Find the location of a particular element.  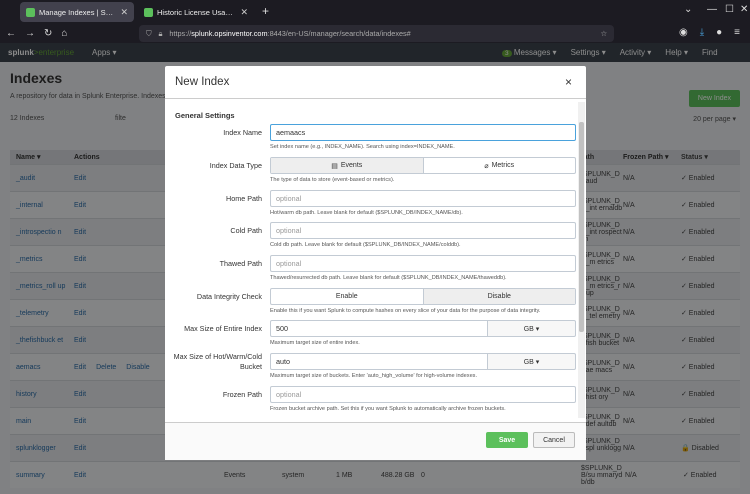

modal-scrollbar is located at coordinates (581, 260).